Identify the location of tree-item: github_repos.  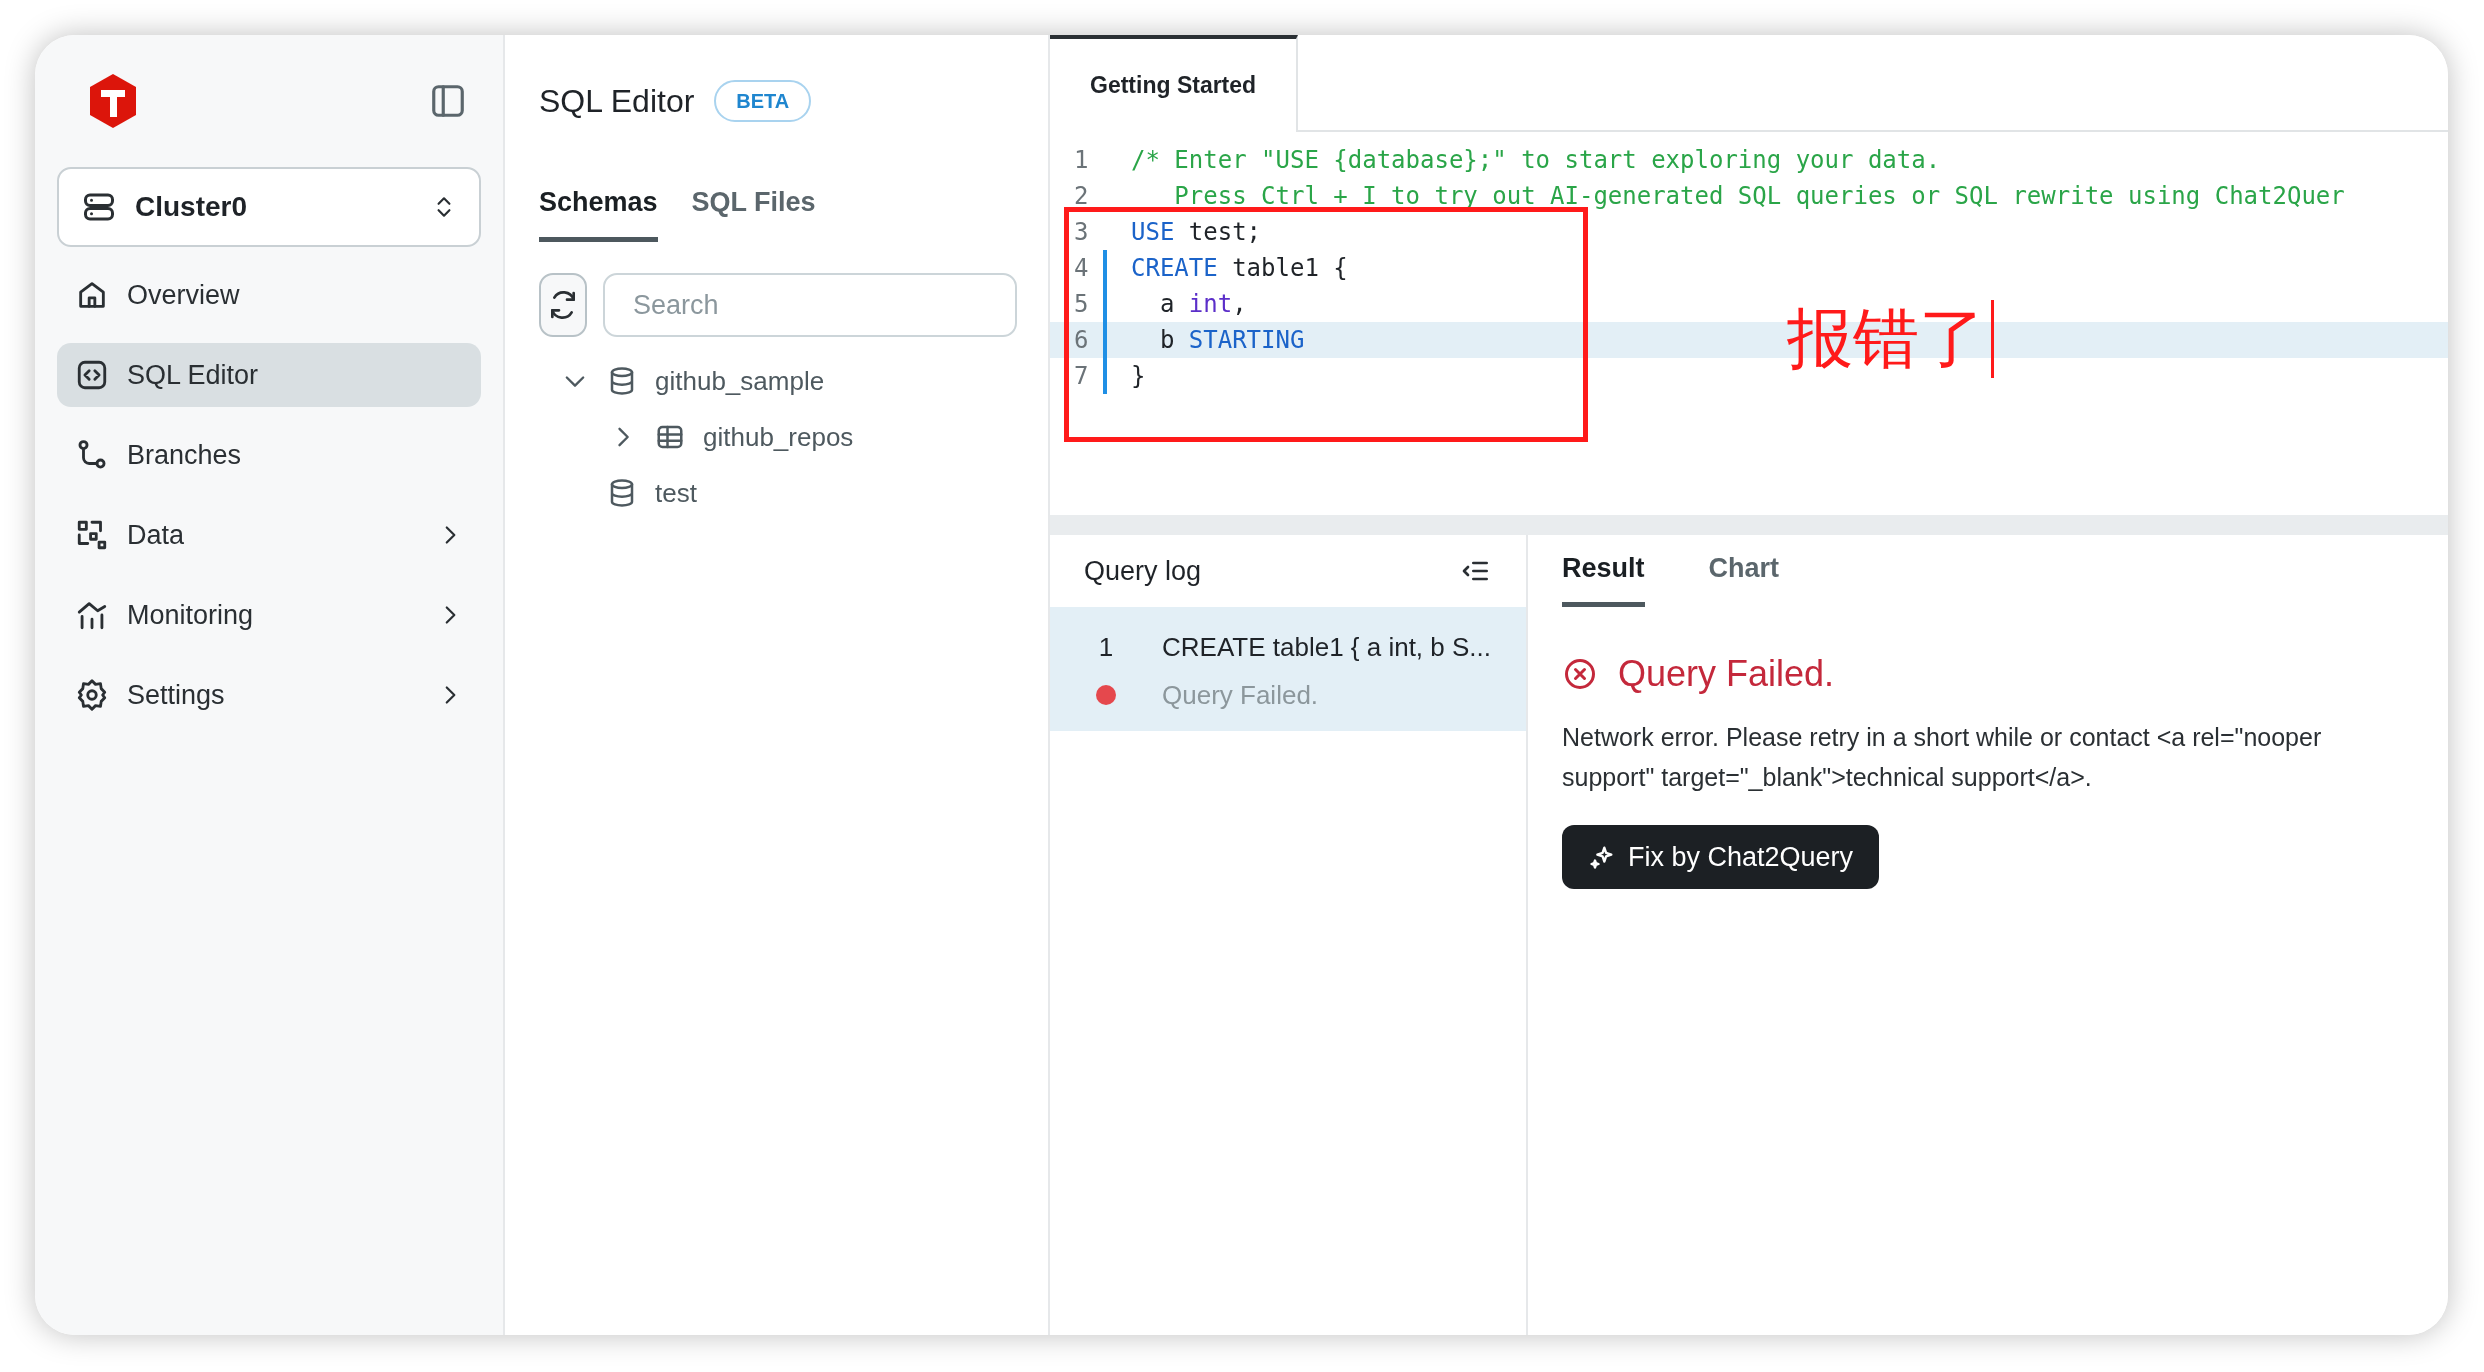
(776, 437).